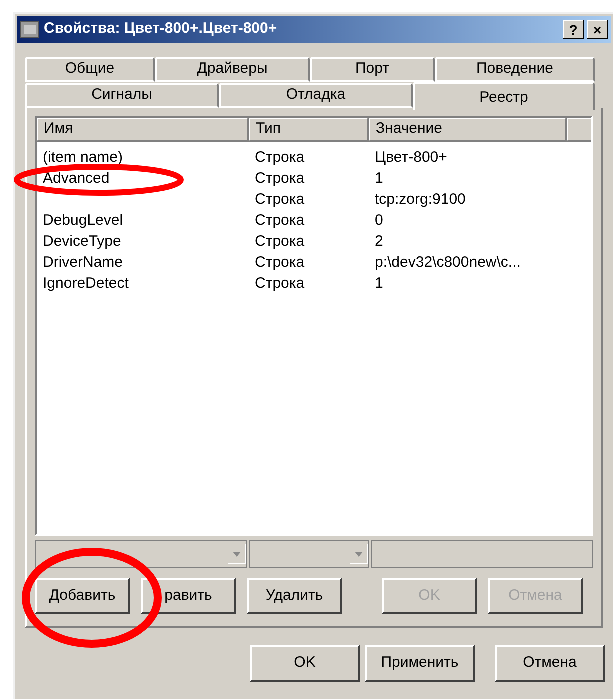 Image resolution: width=613 pixels, height=699 pixels. I want to click on table-cell: 0, so click(379, 221).